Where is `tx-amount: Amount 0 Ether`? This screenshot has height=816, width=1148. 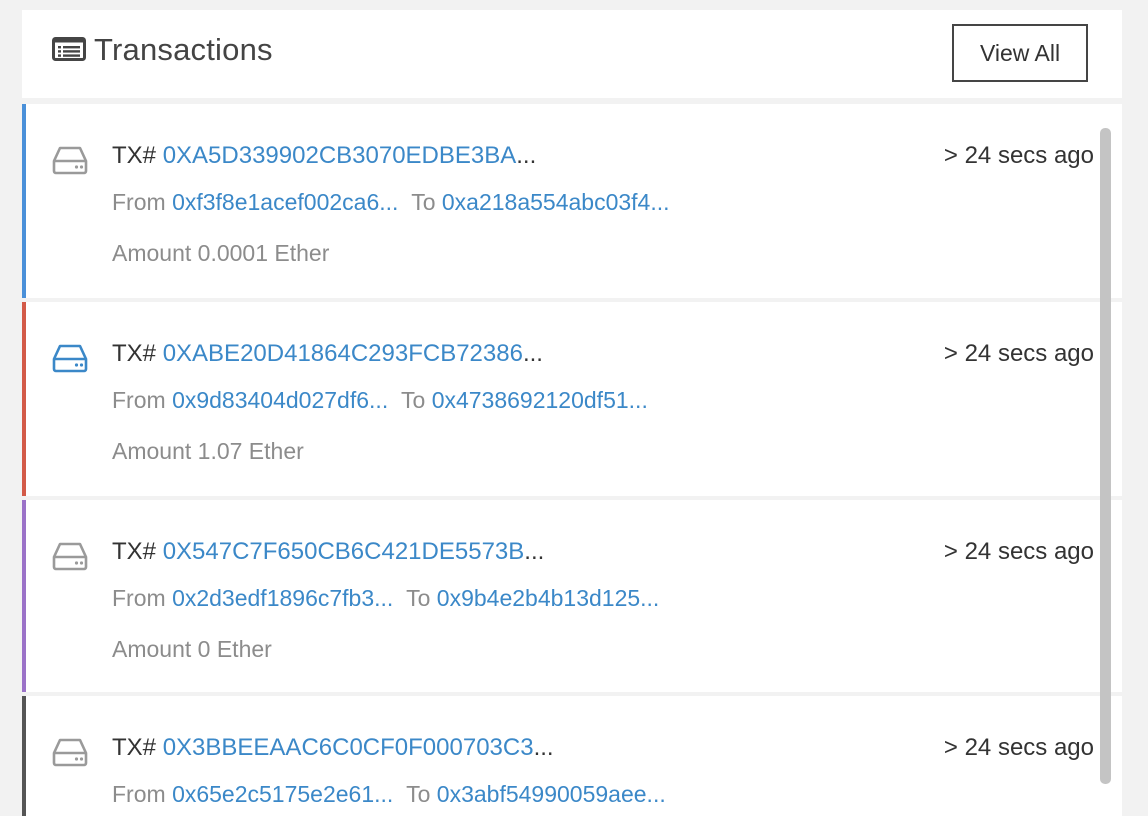 tx-amount: Amount 0 Ether is located at coordinates (192, 649).